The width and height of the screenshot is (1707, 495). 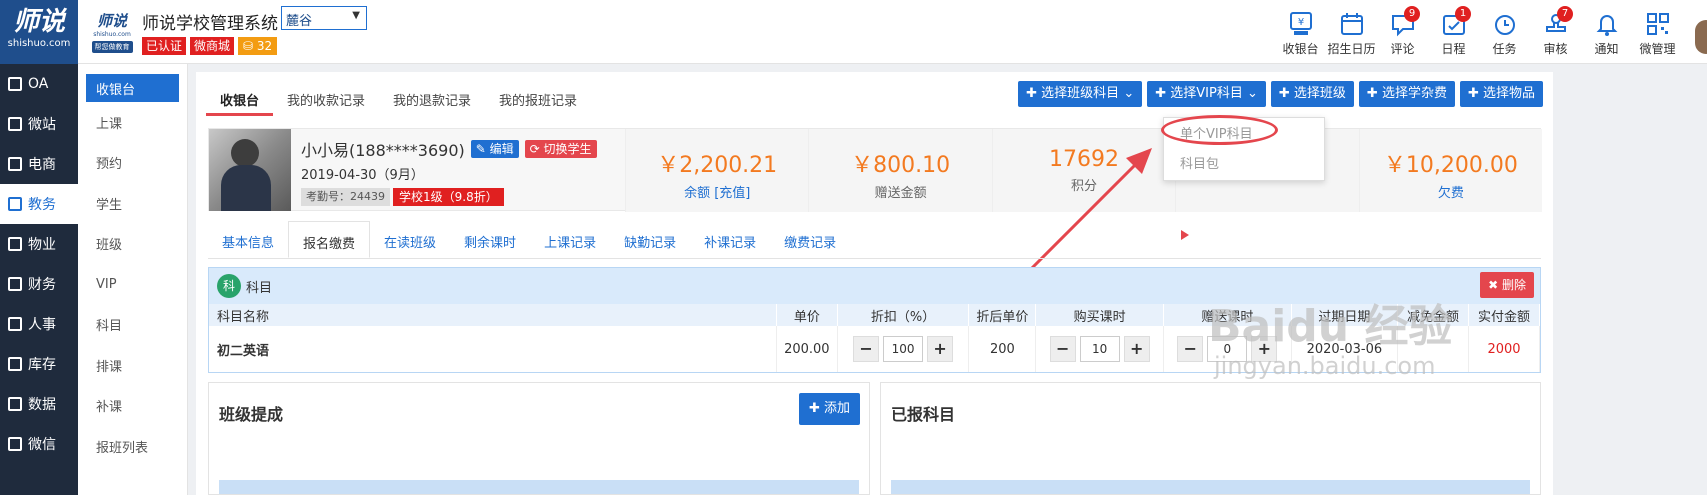 I want to click on nav-comment: 9 评论, so click(x=1402, y=31).